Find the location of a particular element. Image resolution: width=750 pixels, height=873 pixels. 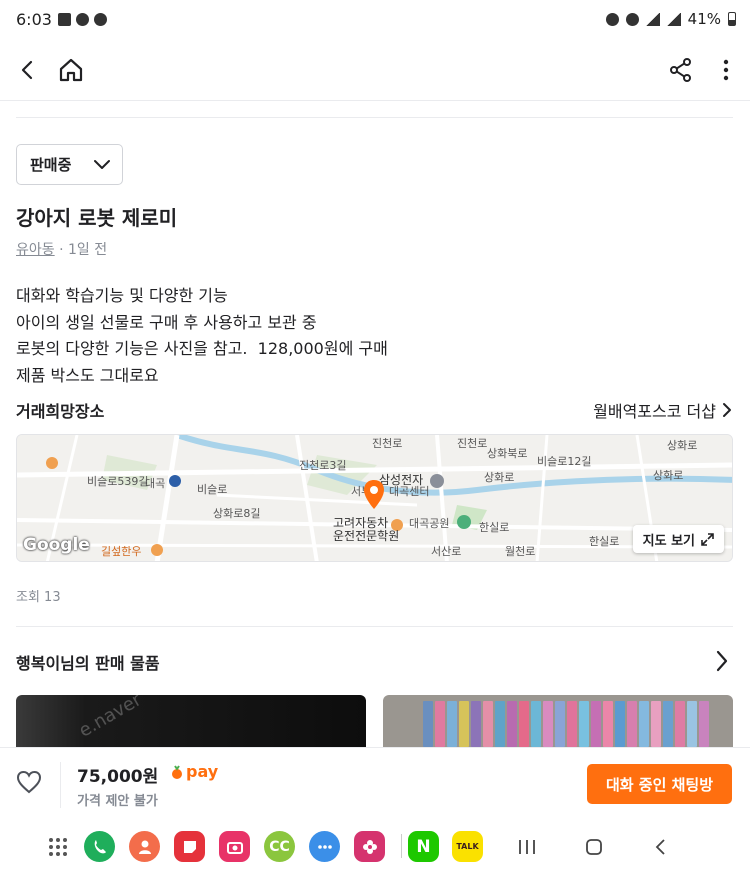

carrot-icon is located at coordinates (177, 771).